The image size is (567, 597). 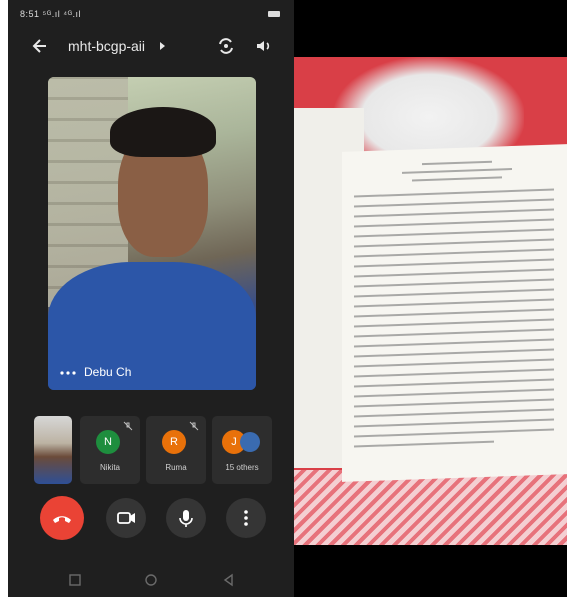 I want to click on participant-tile-name: 15 others, so click(x=242, y=467).